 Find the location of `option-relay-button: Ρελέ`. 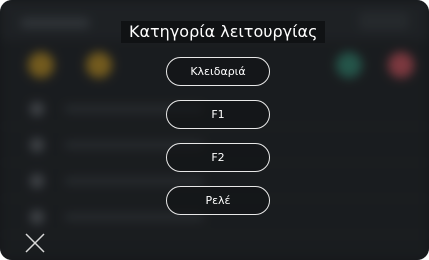

option-relay-button: Ρελέ is located at coordinates (218, 200).